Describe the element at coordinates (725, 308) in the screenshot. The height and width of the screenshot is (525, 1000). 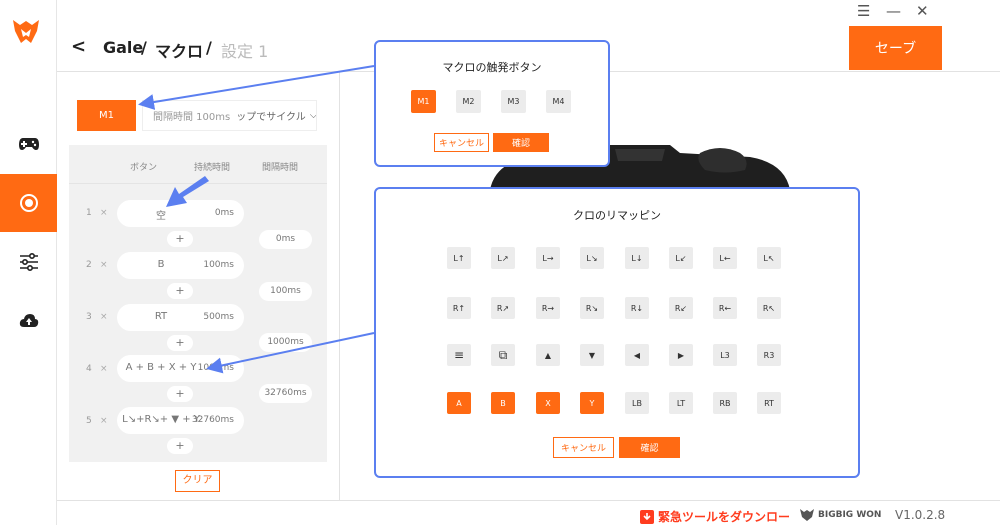
I see `remap-key: R←` at that location.